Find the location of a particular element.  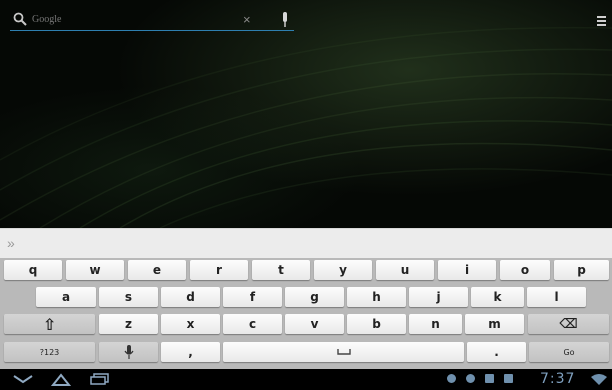

shift-icon: ⇧ is located at coordinates (49, 324).